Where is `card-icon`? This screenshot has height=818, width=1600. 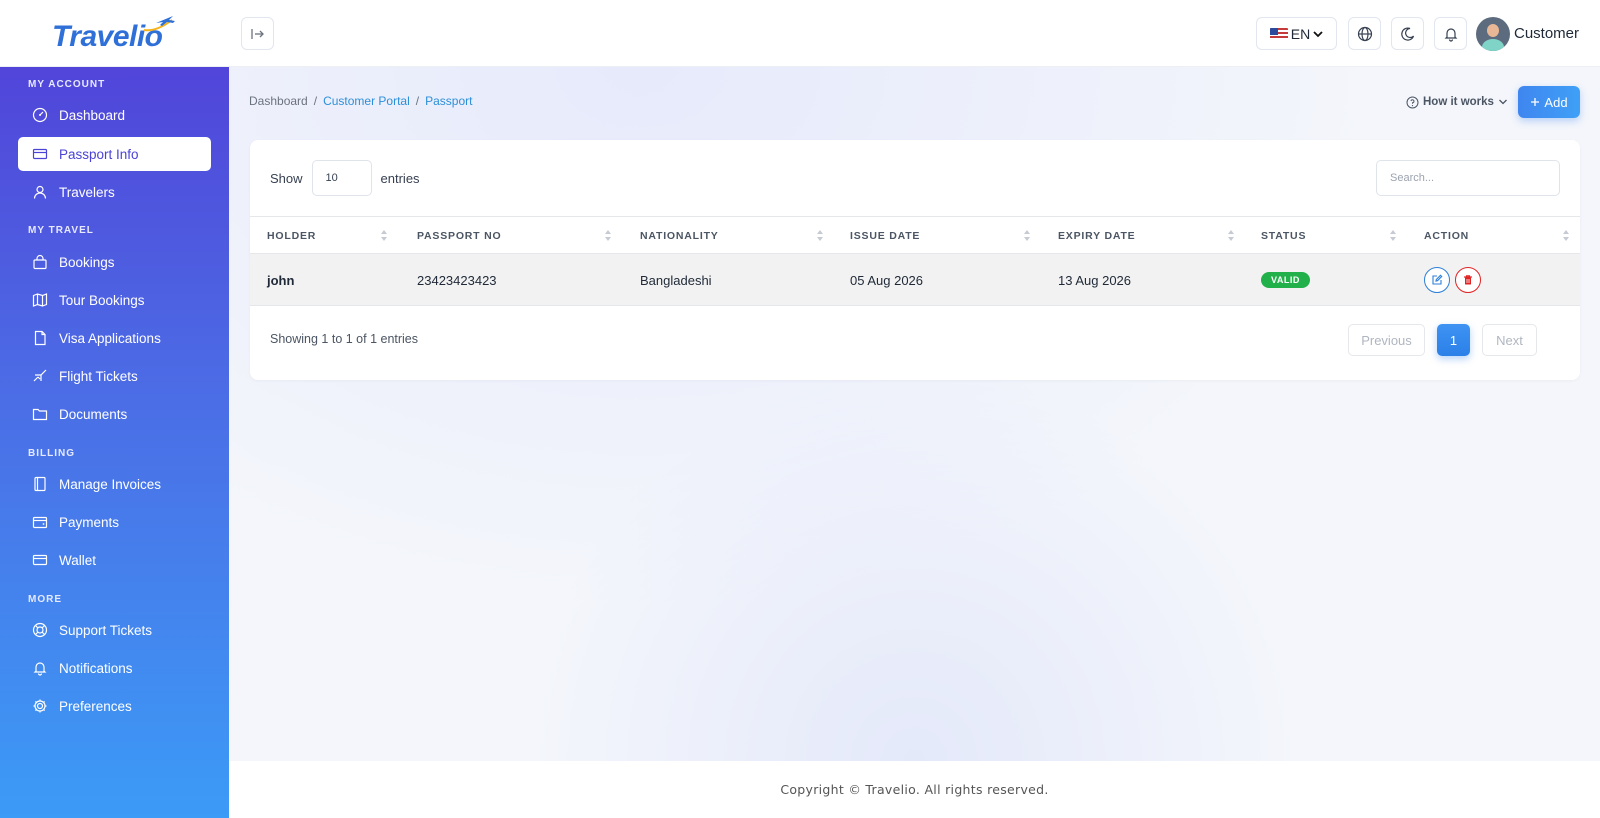 card-icon is located at coordinates (40, 154).